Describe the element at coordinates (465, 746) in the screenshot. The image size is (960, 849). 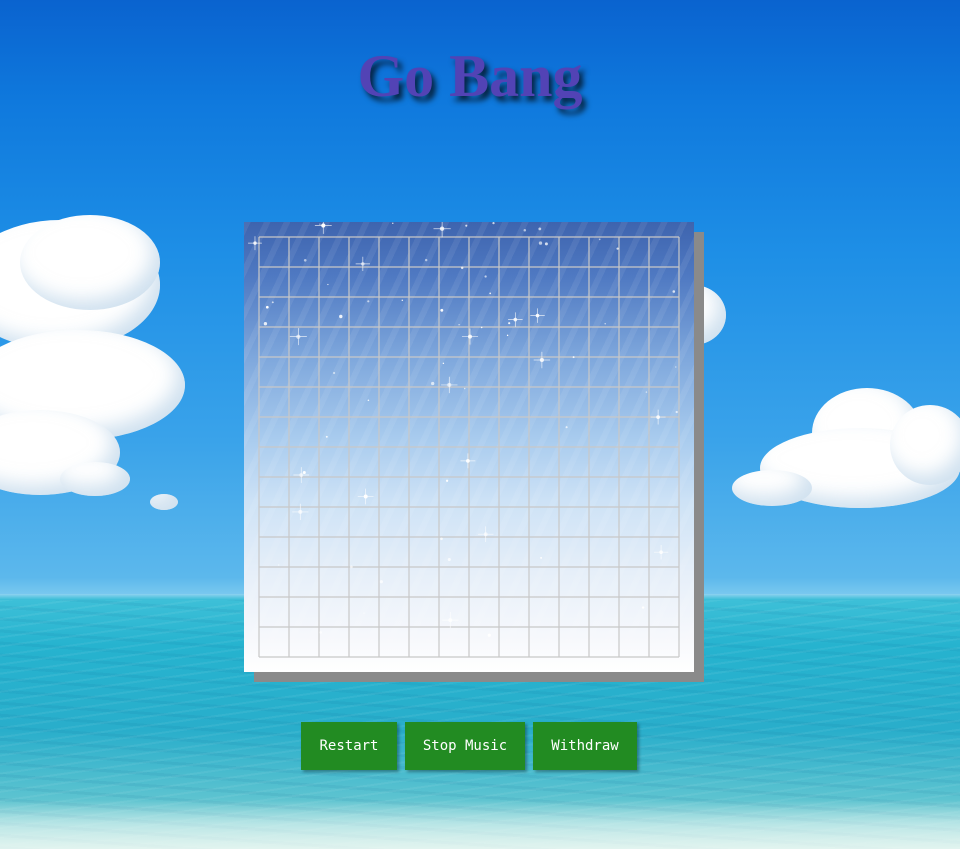
I see `stop-music-button: Stop Music` at that location.